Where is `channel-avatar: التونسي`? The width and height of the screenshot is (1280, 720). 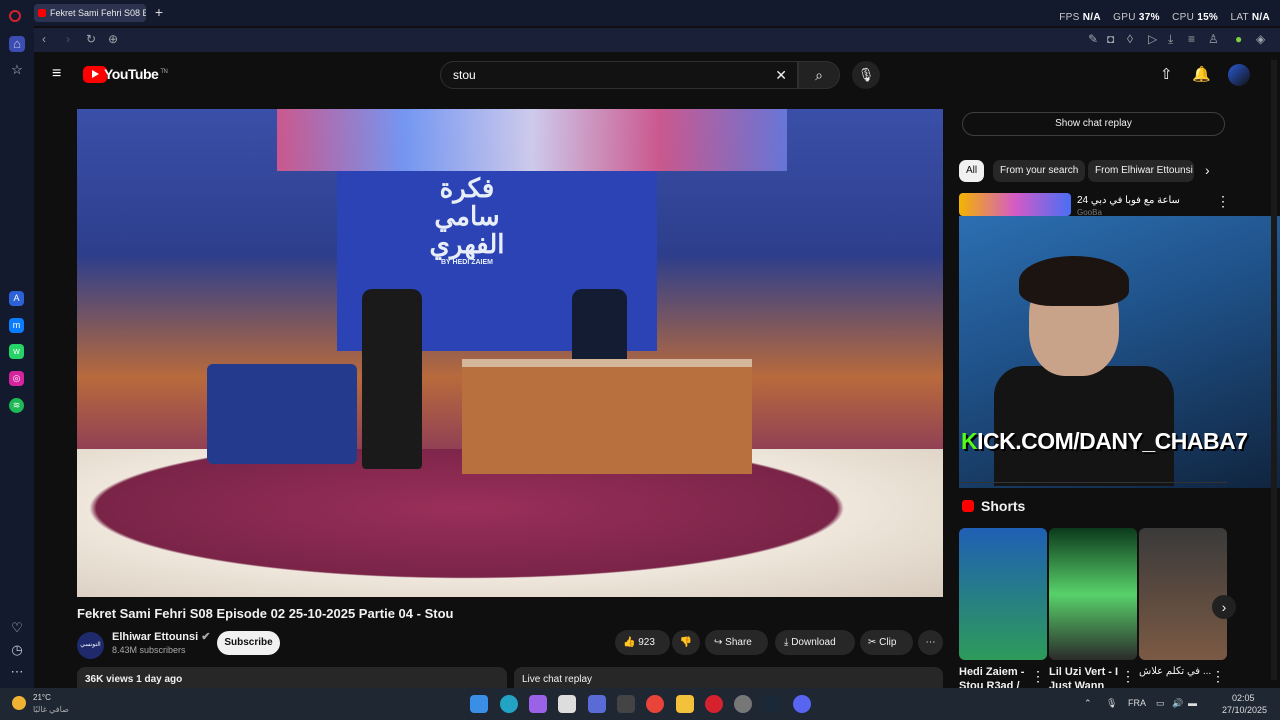 channel-avatar: التونسي is located at coordinates (90, 645).